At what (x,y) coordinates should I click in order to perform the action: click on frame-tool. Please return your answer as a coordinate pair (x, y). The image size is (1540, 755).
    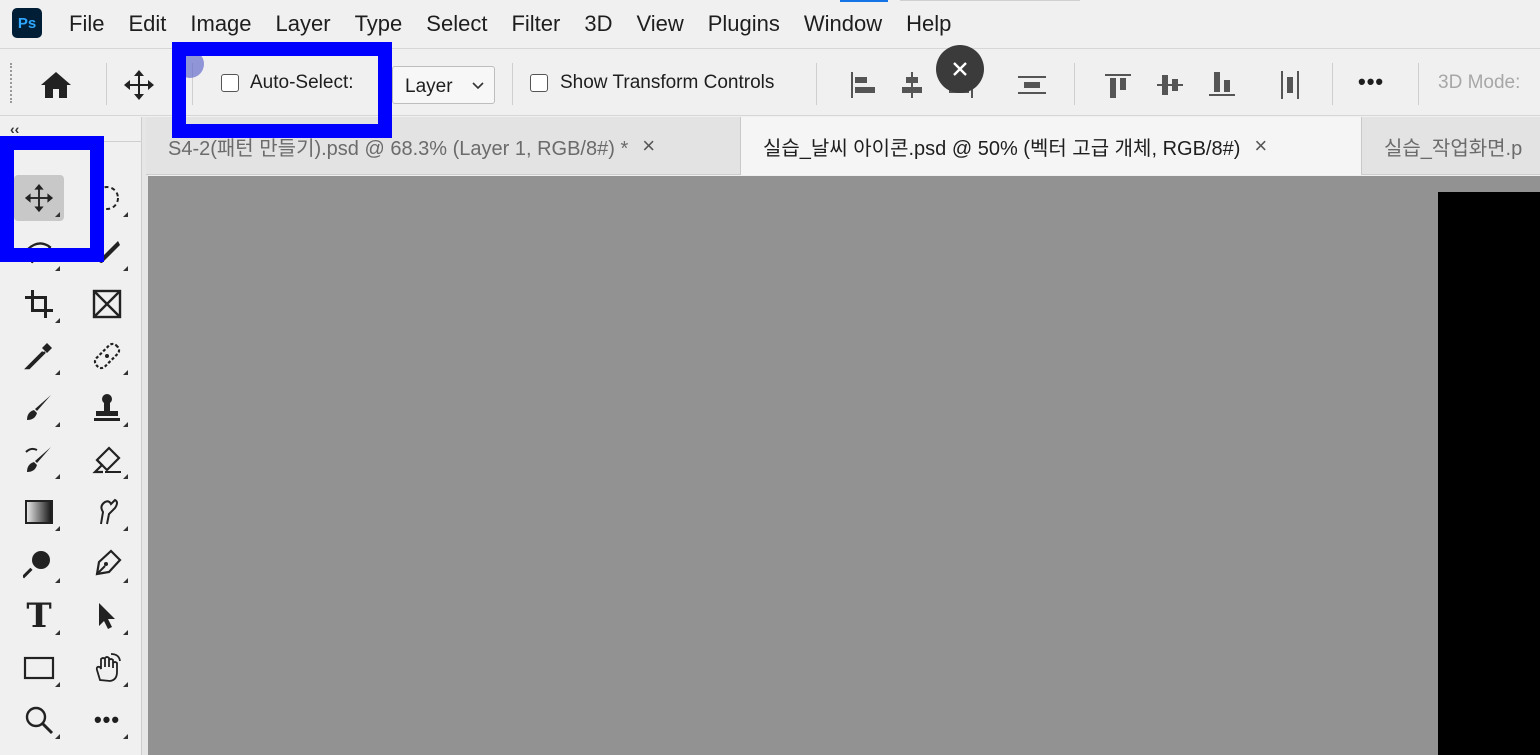
    Looking at the image, I should click on (107, 304).